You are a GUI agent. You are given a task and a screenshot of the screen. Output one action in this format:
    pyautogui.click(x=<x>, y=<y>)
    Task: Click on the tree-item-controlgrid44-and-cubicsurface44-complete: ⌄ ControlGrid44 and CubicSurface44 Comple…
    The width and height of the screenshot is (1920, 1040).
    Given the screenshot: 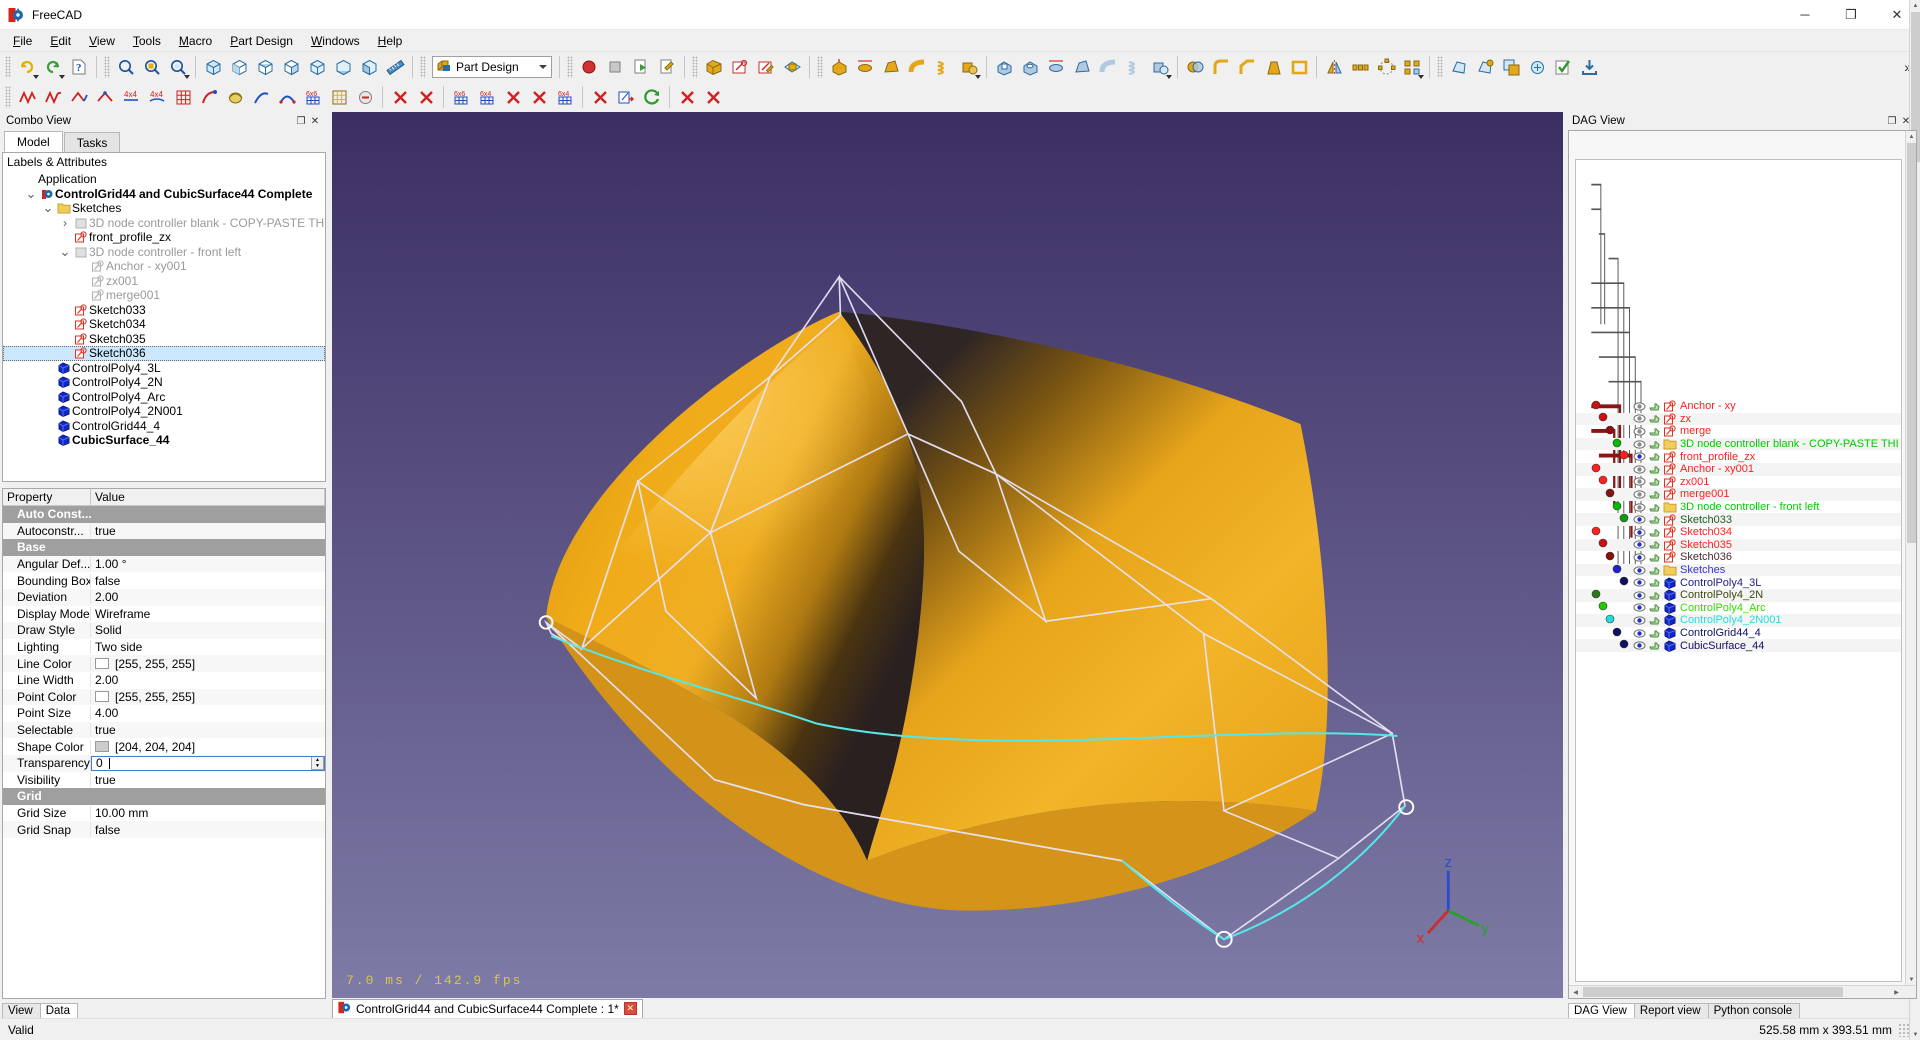 What is the action you would take?
    pyautogui.click(x=164, y=194)
    